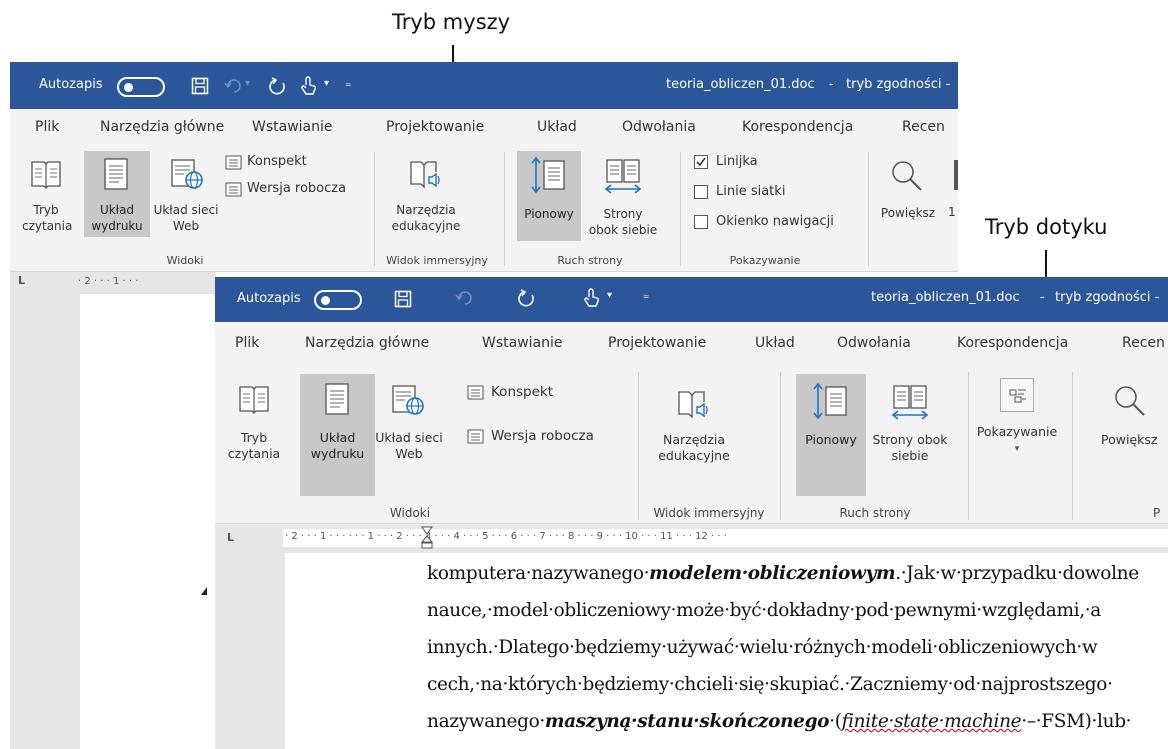  I want to click on immersive-reader-label: Narzędzia edukacyjne, so click(426, 218).